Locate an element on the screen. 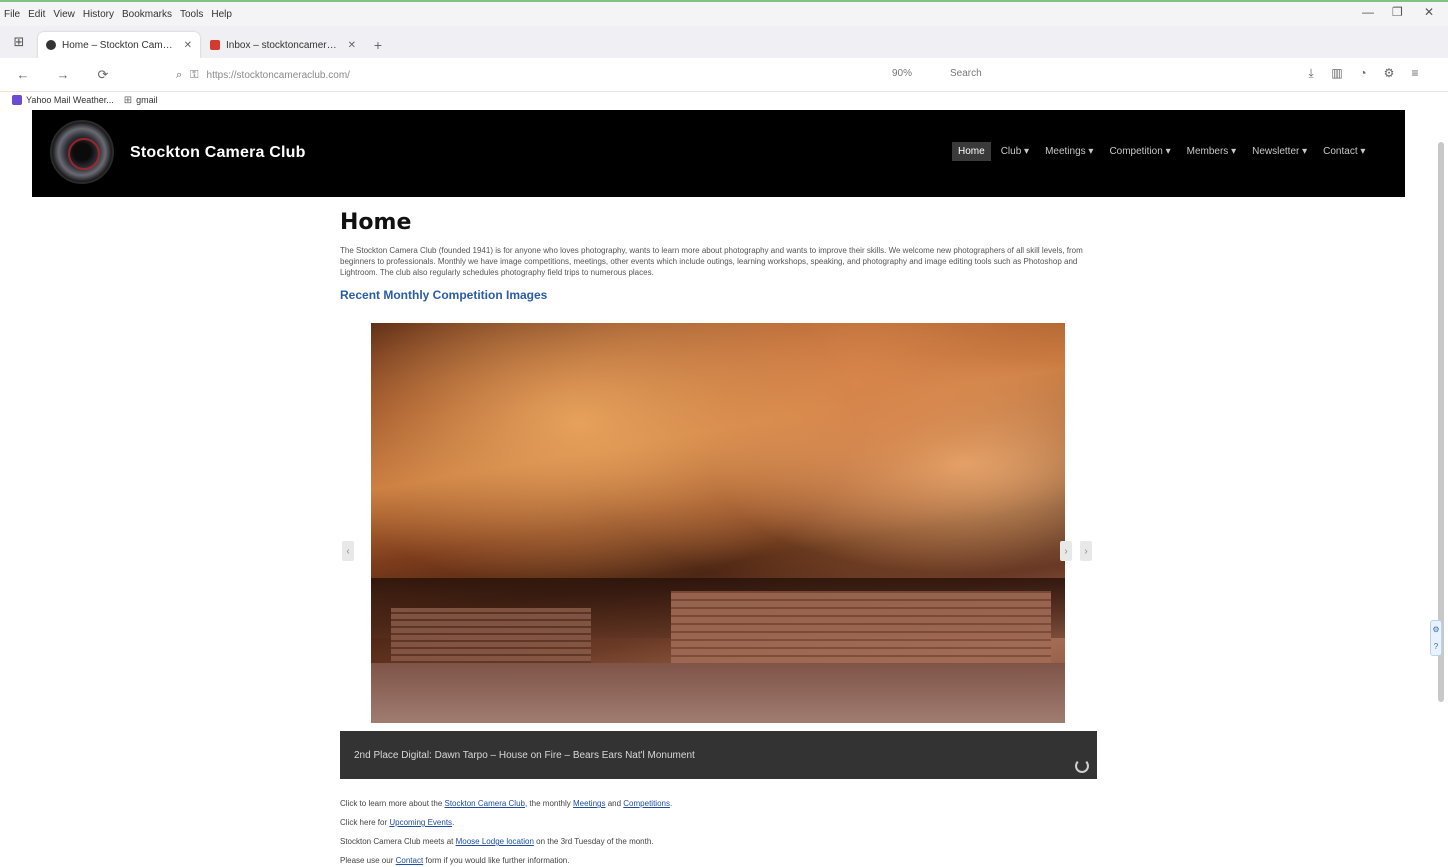  tab-home: Home – Stockton Camera Club ✕ is located at coordinates (119, 45).